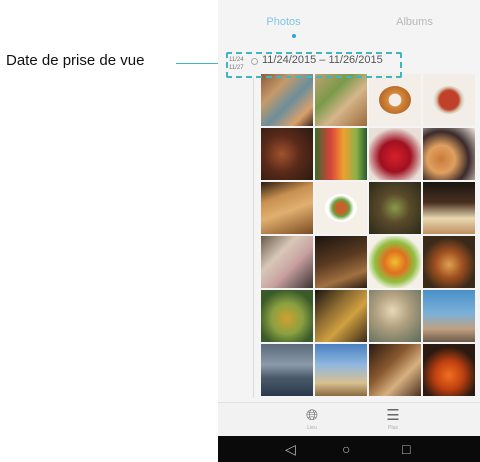 This screenshot has width=480, height=462. What do you see at coordinates (75, 60) in the screenshot?
I see `photo-date-callout-label: Date de prise de vue` at bounding box center [75, 60].